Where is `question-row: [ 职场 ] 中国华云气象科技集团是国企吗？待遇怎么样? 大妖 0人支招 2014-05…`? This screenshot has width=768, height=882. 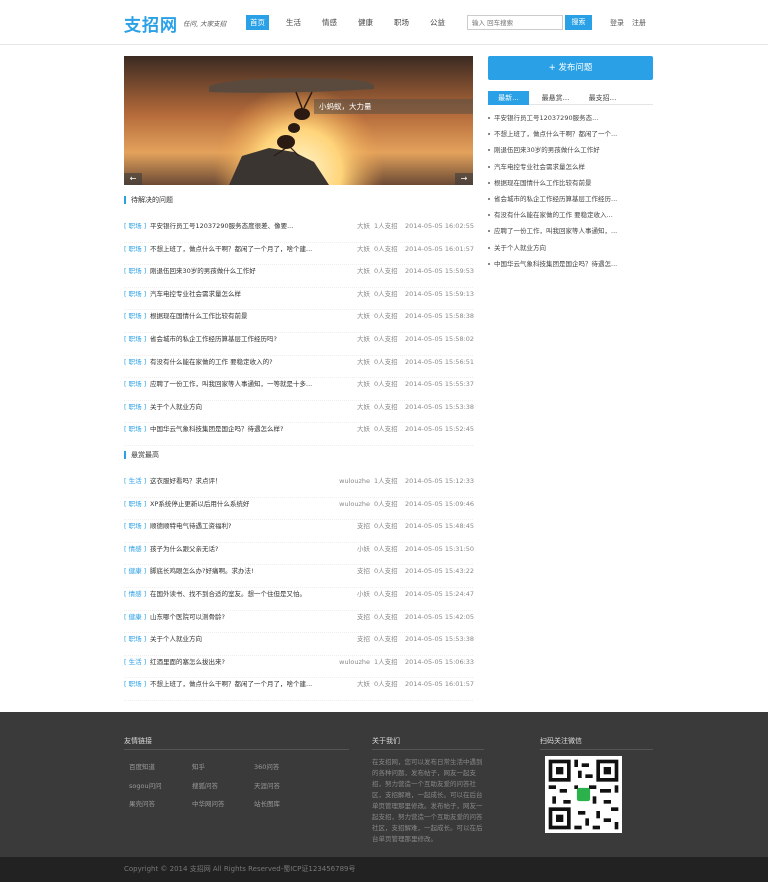
question-row: [ 职场 ] 中国华云气象科技集团是国企吗？待遇怎么样? 大妖 0人支招 2014-05… is located at coordinates (299, 434).